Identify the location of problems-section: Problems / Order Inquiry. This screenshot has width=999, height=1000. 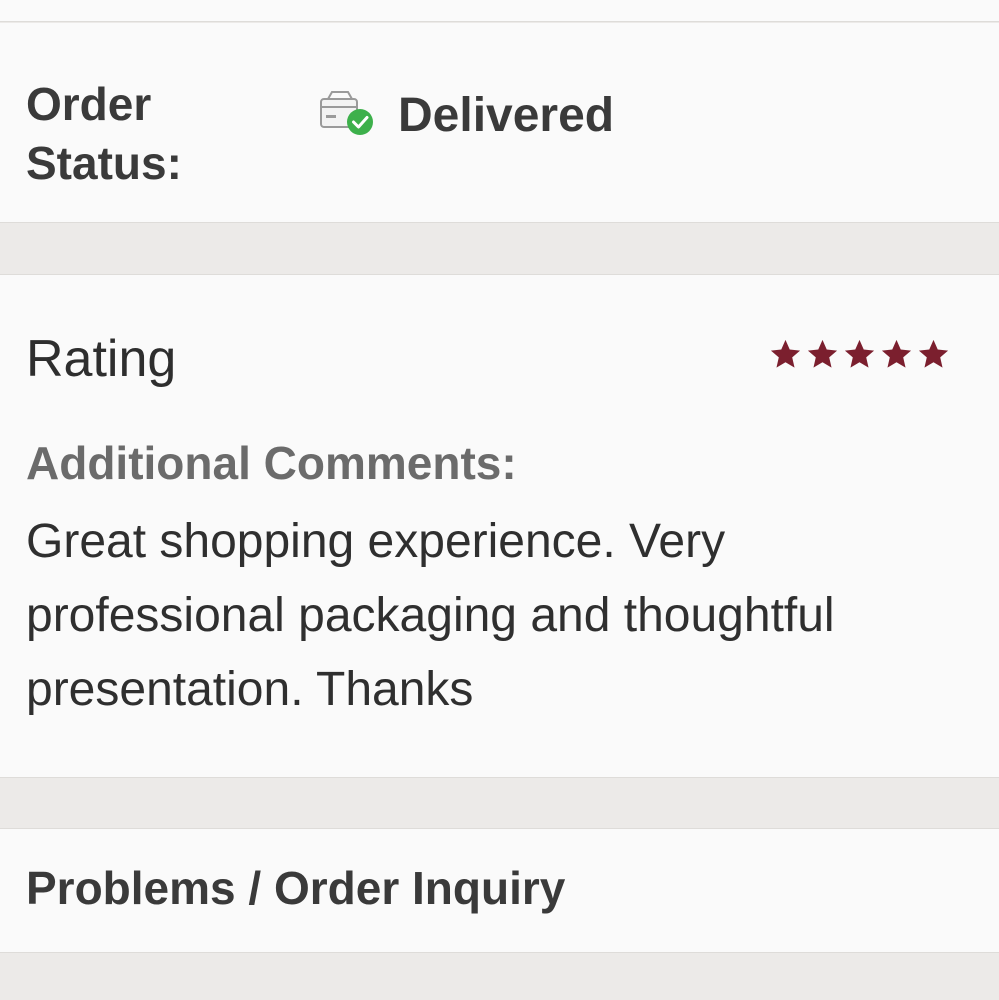
(499, 890).